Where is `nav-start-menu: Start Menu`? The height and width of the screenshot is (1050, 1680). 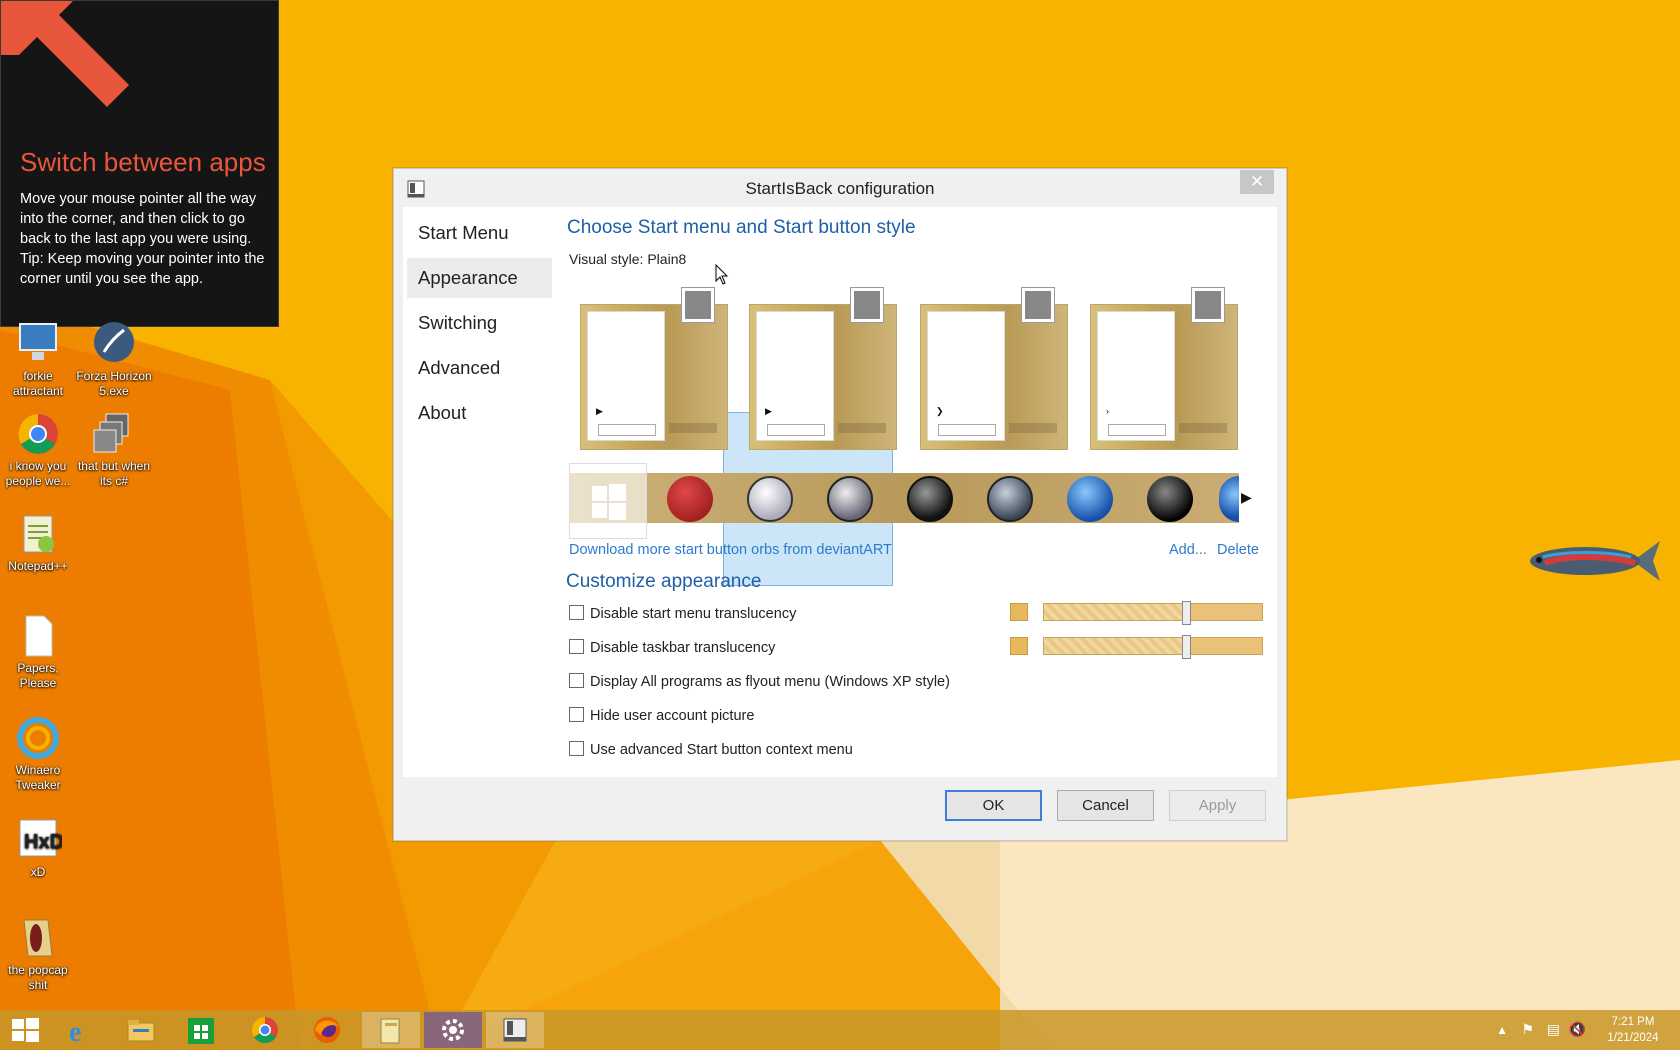
nav-start-menu: Start Menu is located at coordinates (479, 233).